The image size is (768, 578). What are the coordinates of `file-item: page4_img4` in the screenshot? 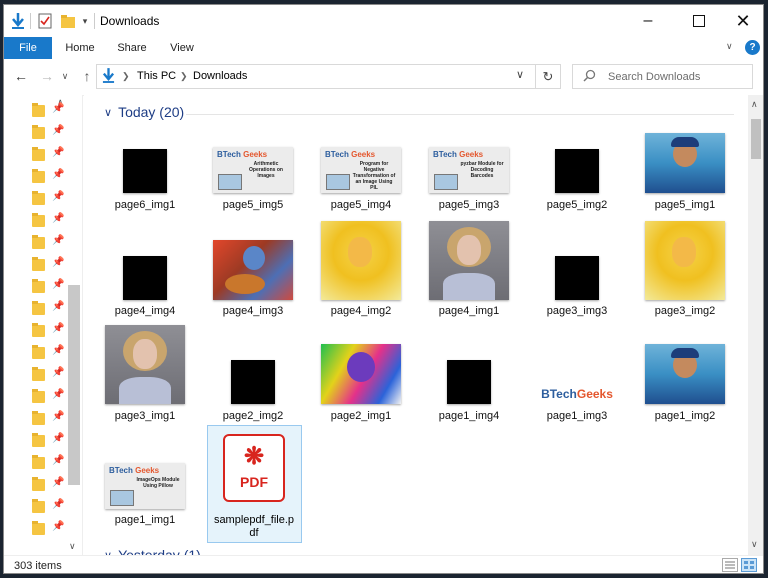 It's located at (145, 269).